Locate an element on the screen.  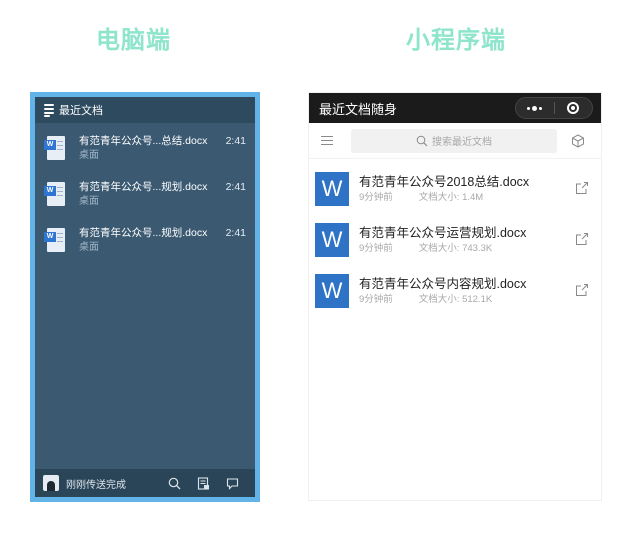
file-name: 有范青年公众号运营规划.docx is located at coordinates (443, 232).